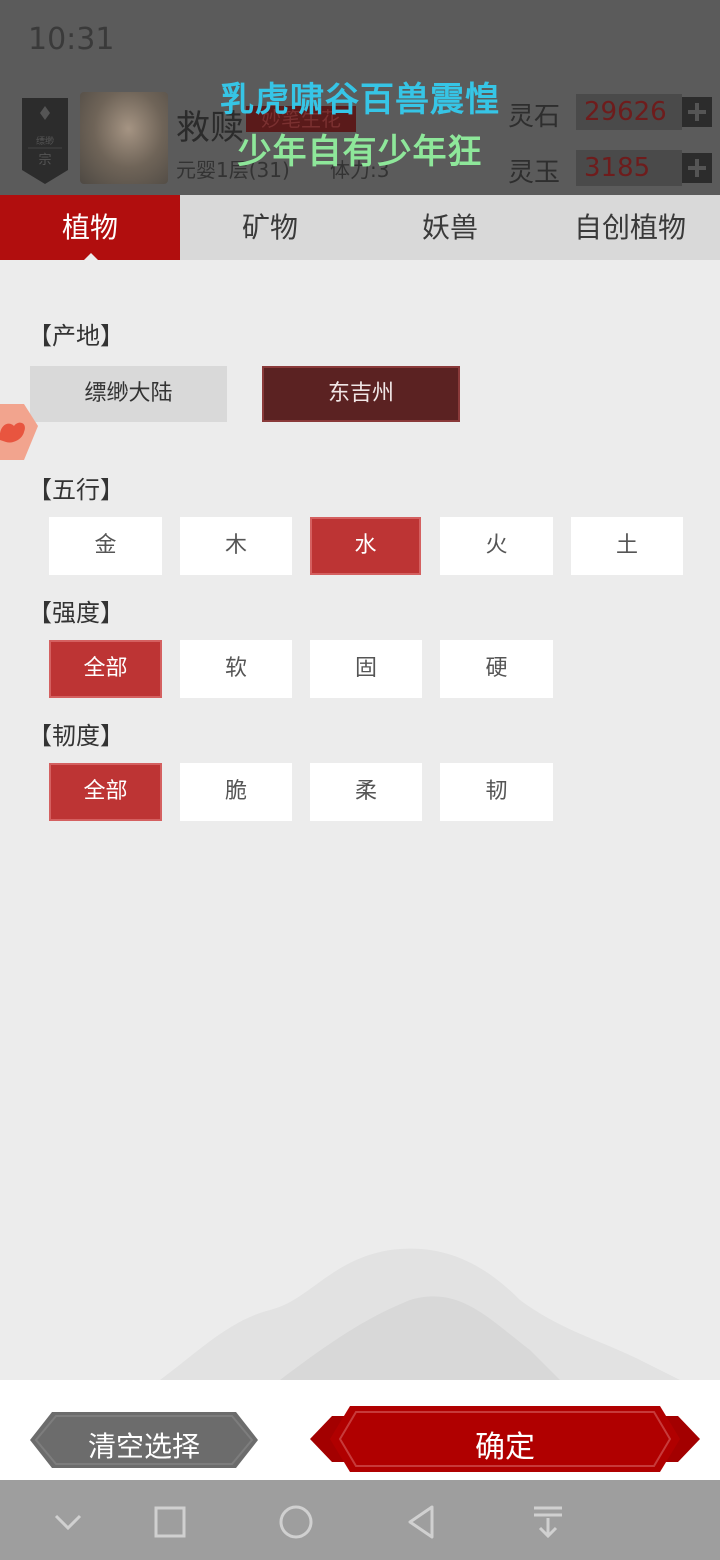 The height and width of the screenshot is (1560, 720). What do you see at coordinates (548, 1522) in the screenshot?
I see `notification-pull-down-icon` at bounding box center [548, 1522].